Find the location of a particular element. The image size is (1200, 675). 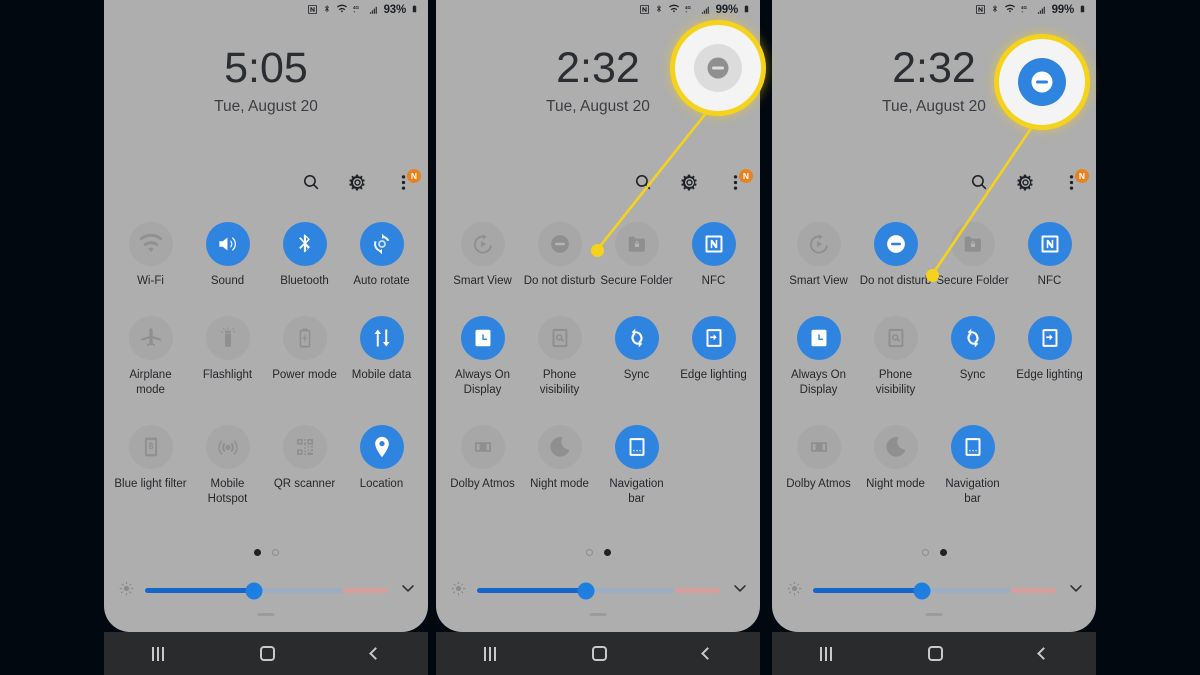

auto-rotate-icon is located at coordinates (381, 244).